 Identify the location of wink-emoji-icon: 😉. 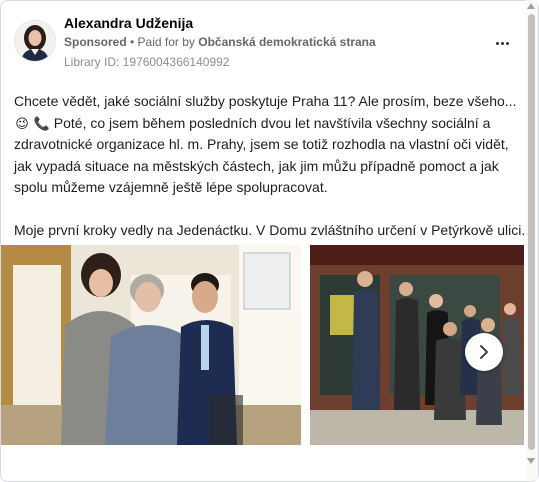
(22, 123).